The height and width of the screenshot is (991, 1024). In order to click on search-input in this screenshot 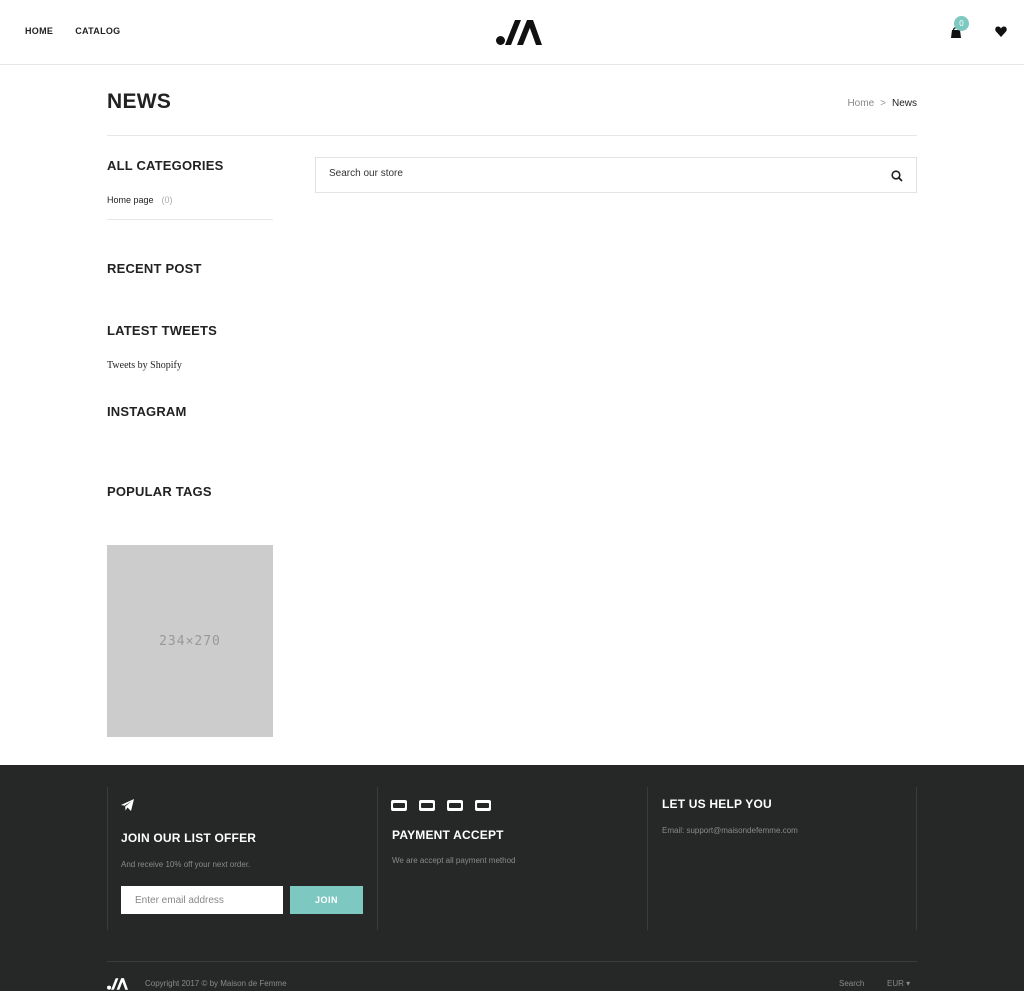, I will do `click(599, 173)`.